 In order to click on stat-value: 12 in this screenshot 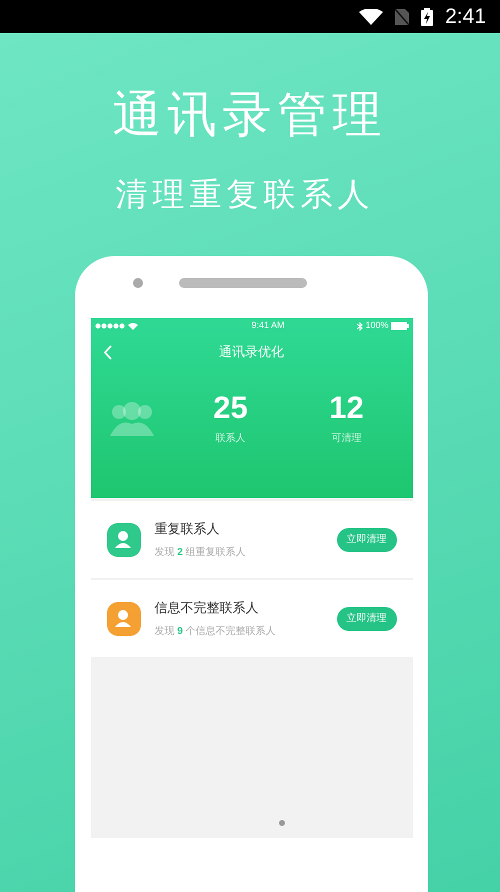, I will do `click(346, 407)`.